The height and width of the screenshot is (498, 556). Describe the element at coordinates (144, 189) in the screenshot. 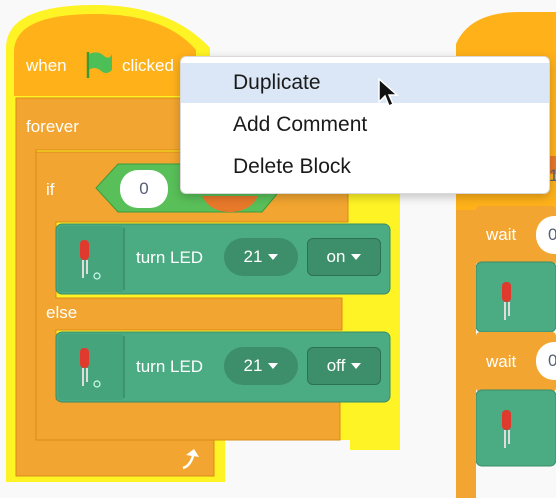

I see `condition-input: 0` at that location.